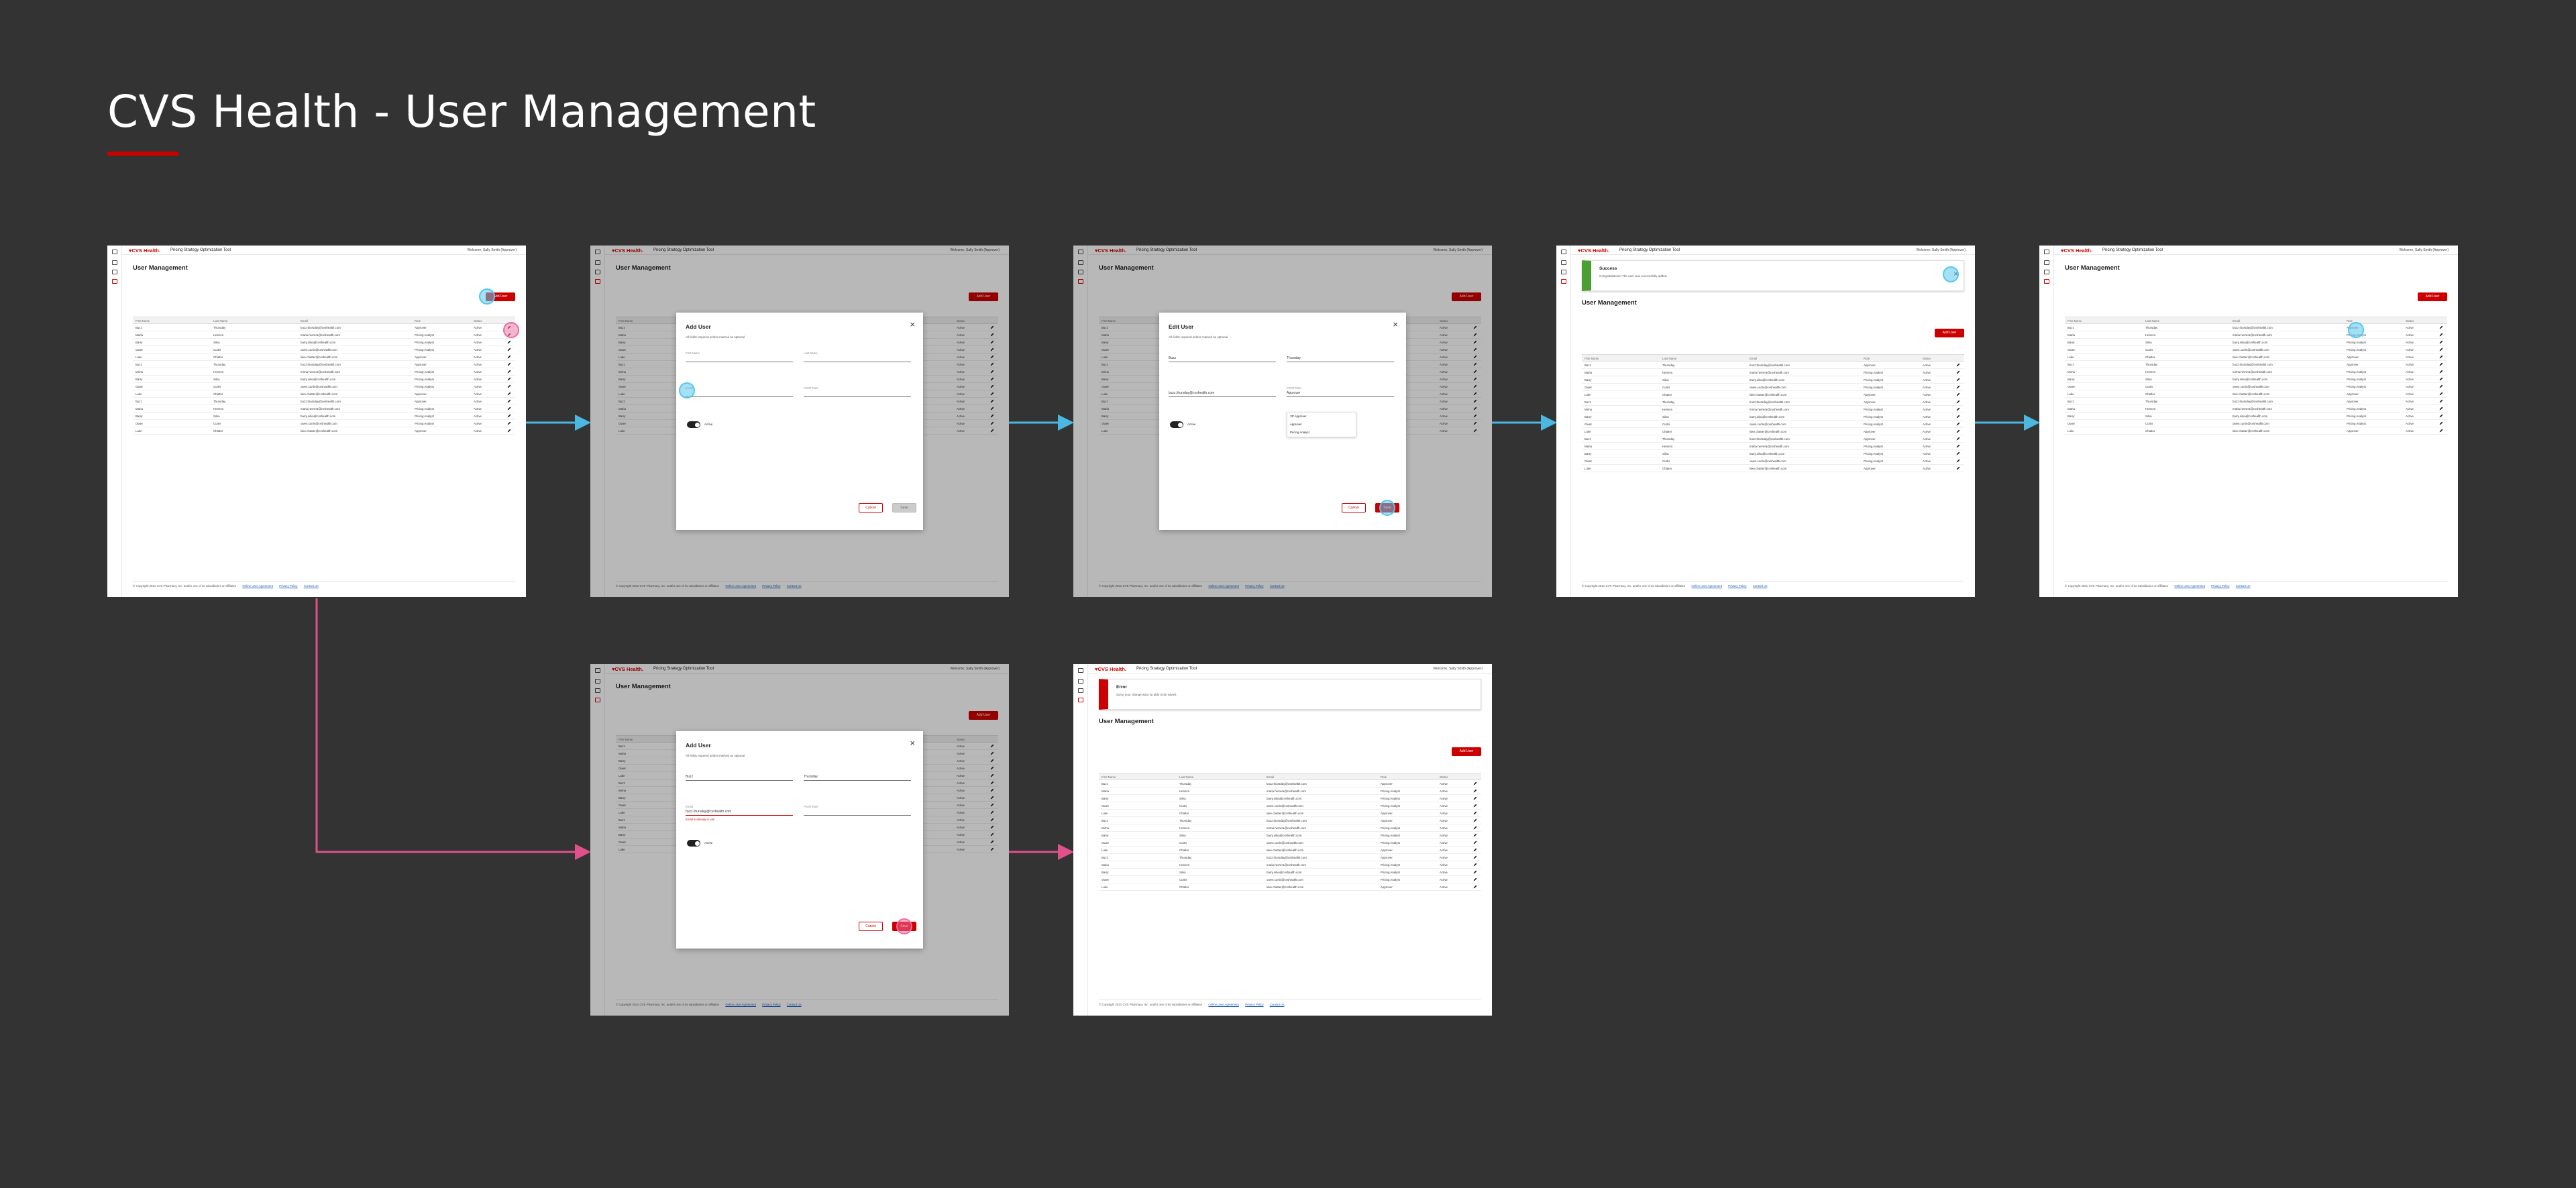 The image size is (2576, 1188). I want to click on last-name-field: Last Name, so click(857, 357).